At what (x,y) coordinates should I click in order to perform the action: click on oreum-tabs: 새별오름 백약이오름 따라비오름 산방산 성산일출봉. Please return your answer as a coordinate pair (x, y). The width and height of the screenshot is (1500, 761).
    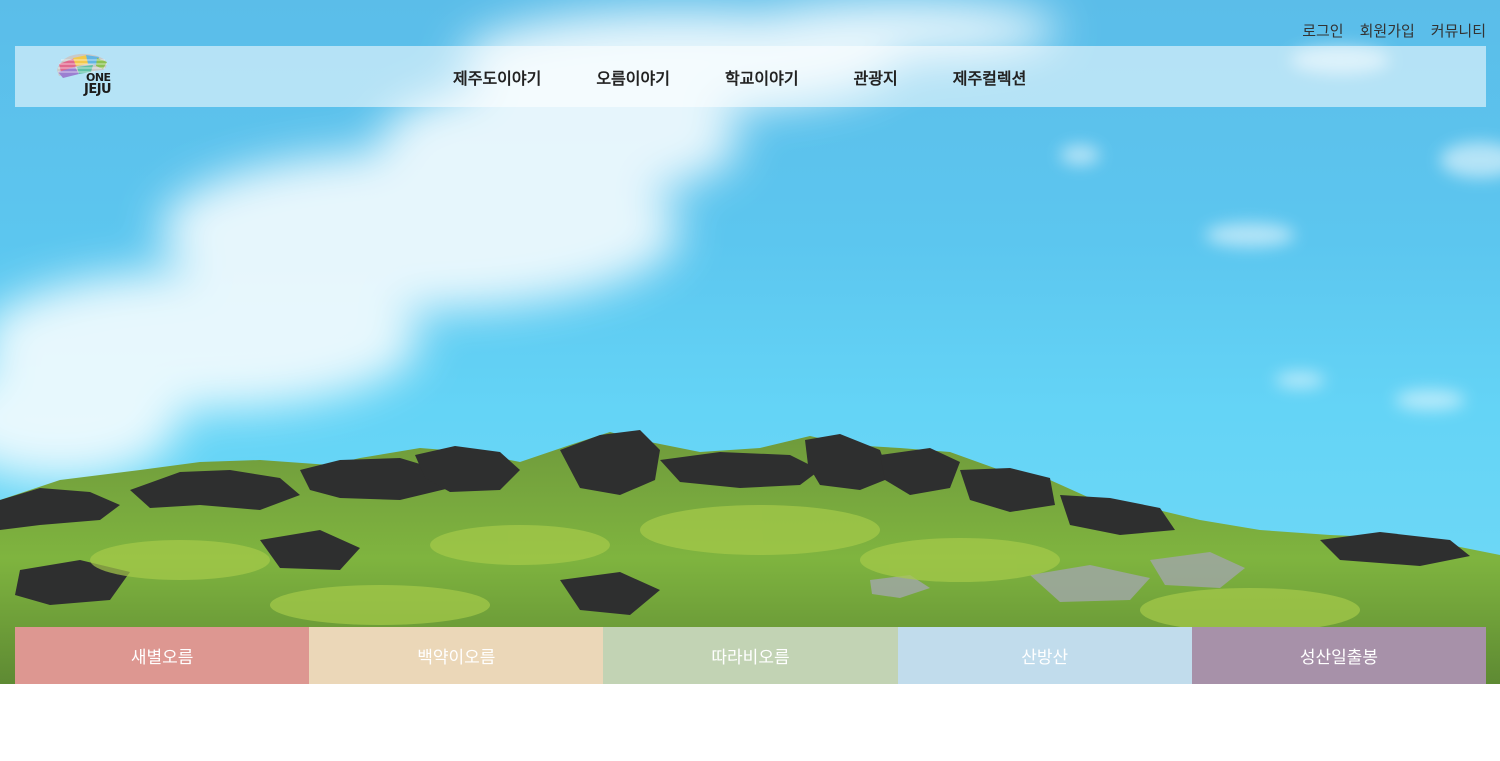
    Looking at the image, I should click on (751, 655).